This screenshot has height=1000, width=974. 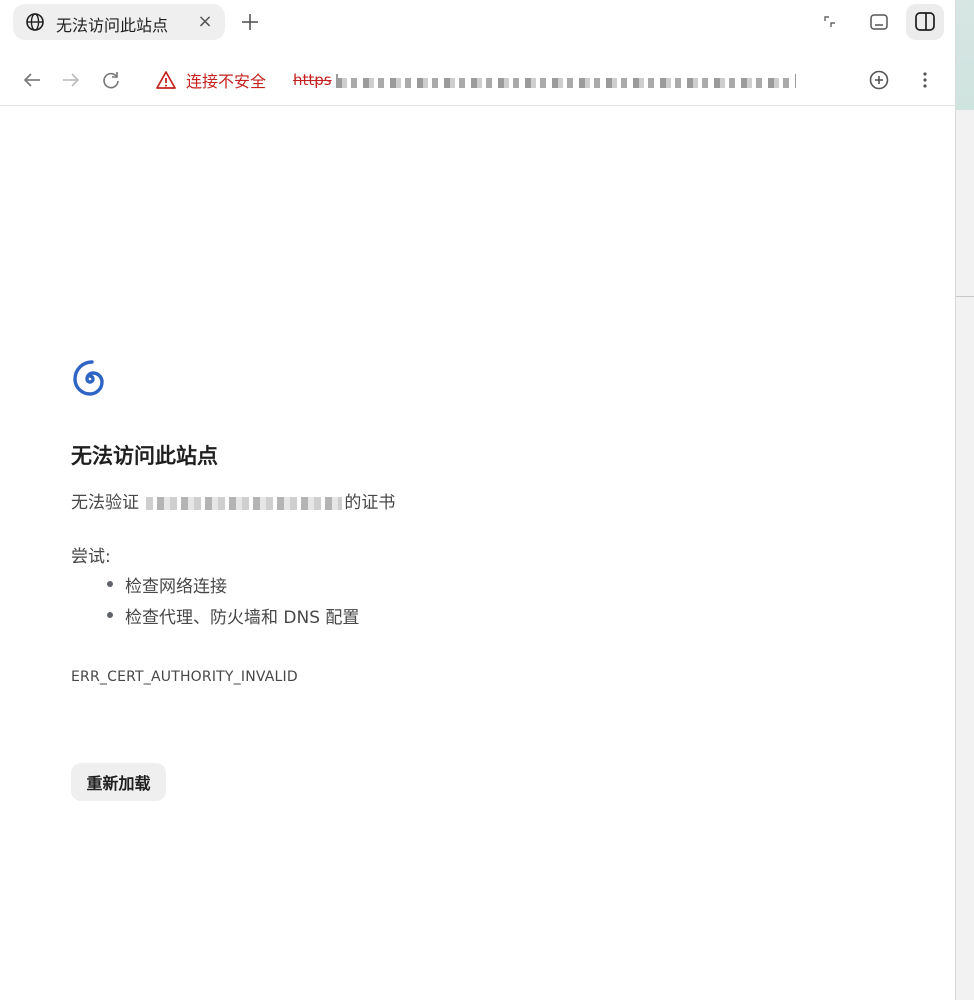 I want to click on sidebar-icon, so click(x=925, y=21).